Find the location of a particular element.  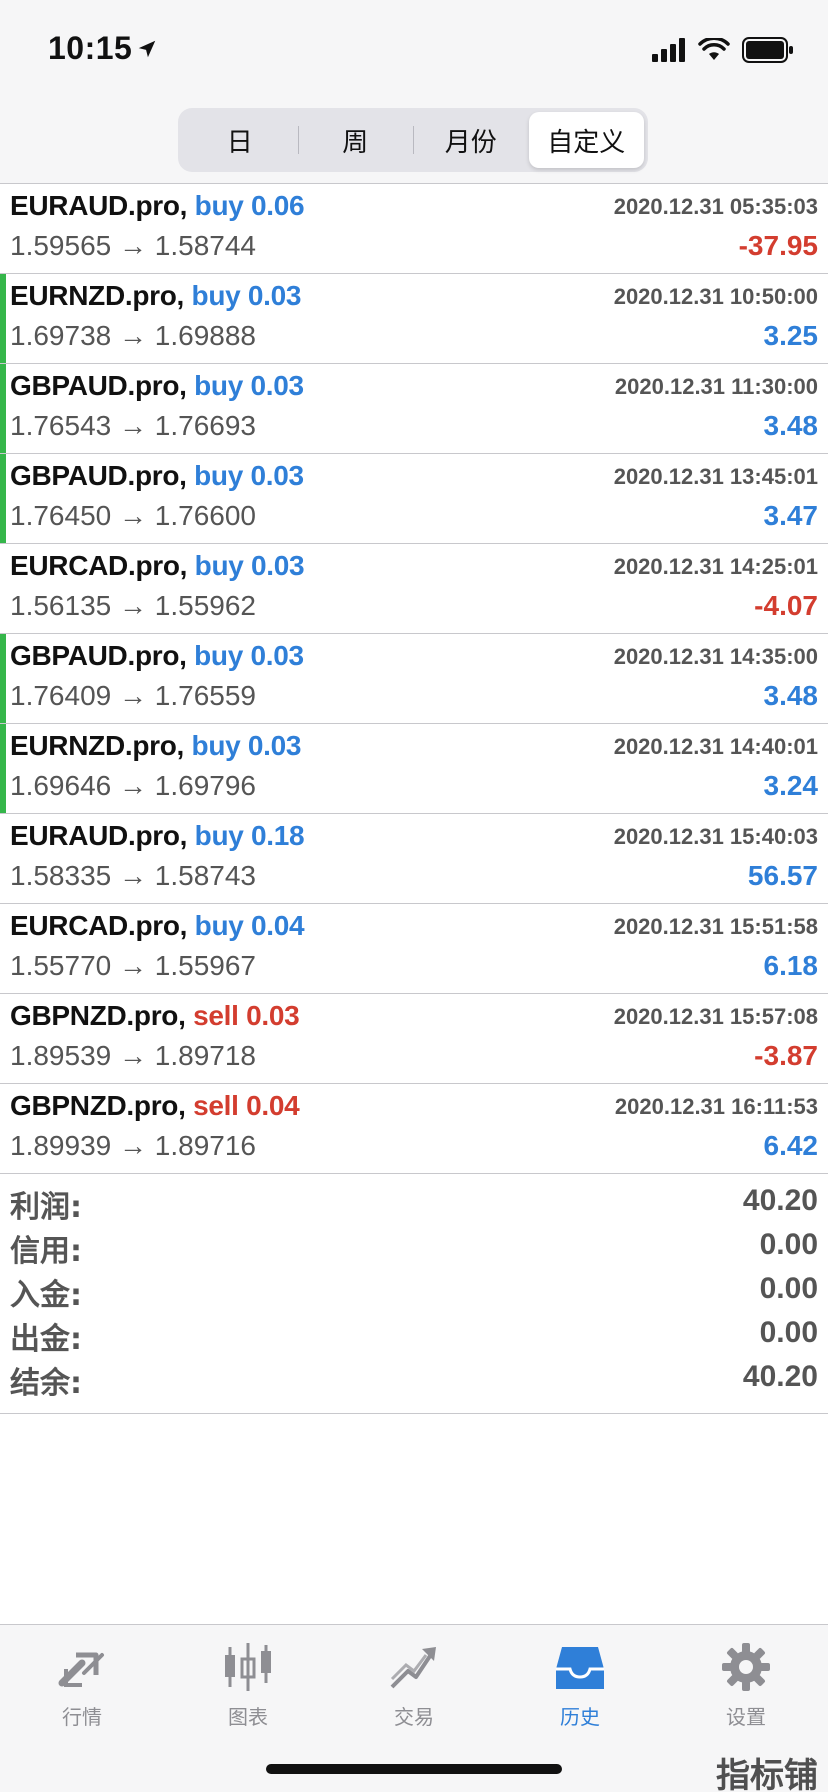

deal-prices: 1.89939 → 1.89716 is located at coordinates (133, 1145).